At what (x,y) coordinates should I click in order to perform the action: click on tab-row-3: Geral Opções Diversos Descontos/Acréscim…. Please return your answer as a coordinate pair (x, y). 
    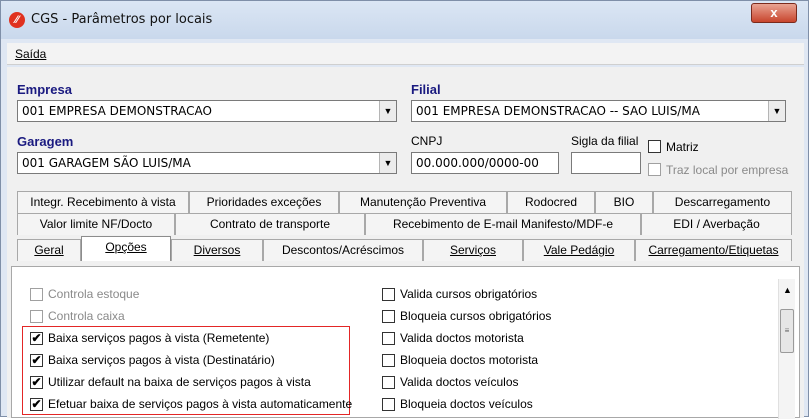
    Looking at the image, I should click on (405, 248).